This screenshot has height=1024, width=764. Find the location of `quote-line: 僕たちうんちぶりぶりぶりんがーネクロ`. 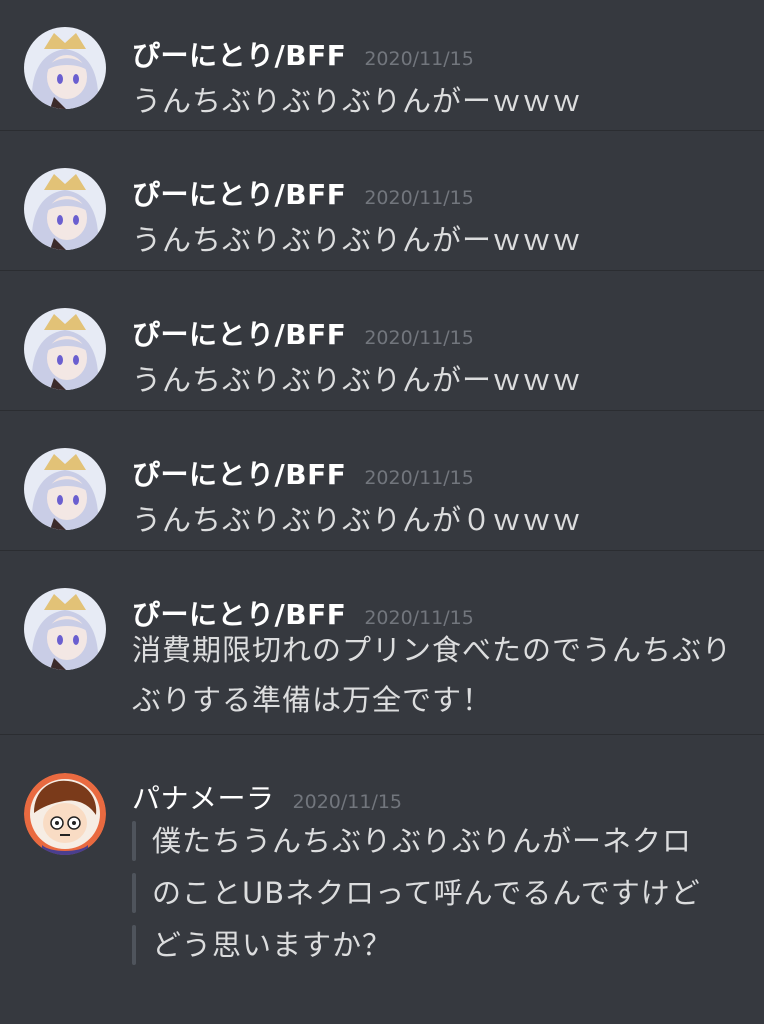

quote-line: 僕たちうんちぶりぶりぶりんがーネクロ is located at coordinates (432, 841).